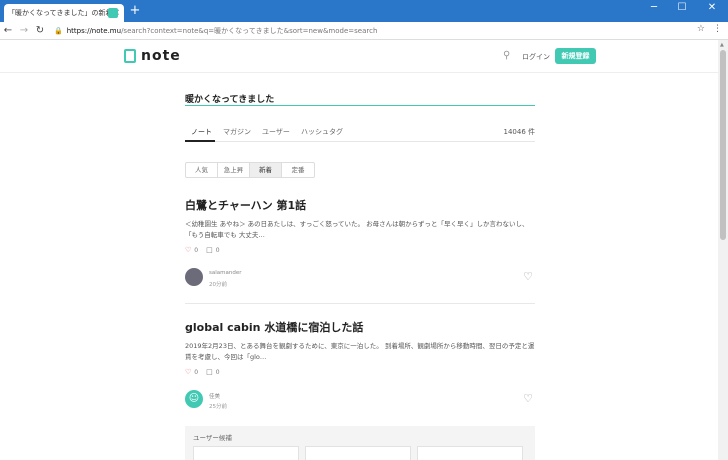  What do you see at coordinates (723, 145) in the screenshot?
I see `scrollbar-thumb` at bounding box center [723, 145].